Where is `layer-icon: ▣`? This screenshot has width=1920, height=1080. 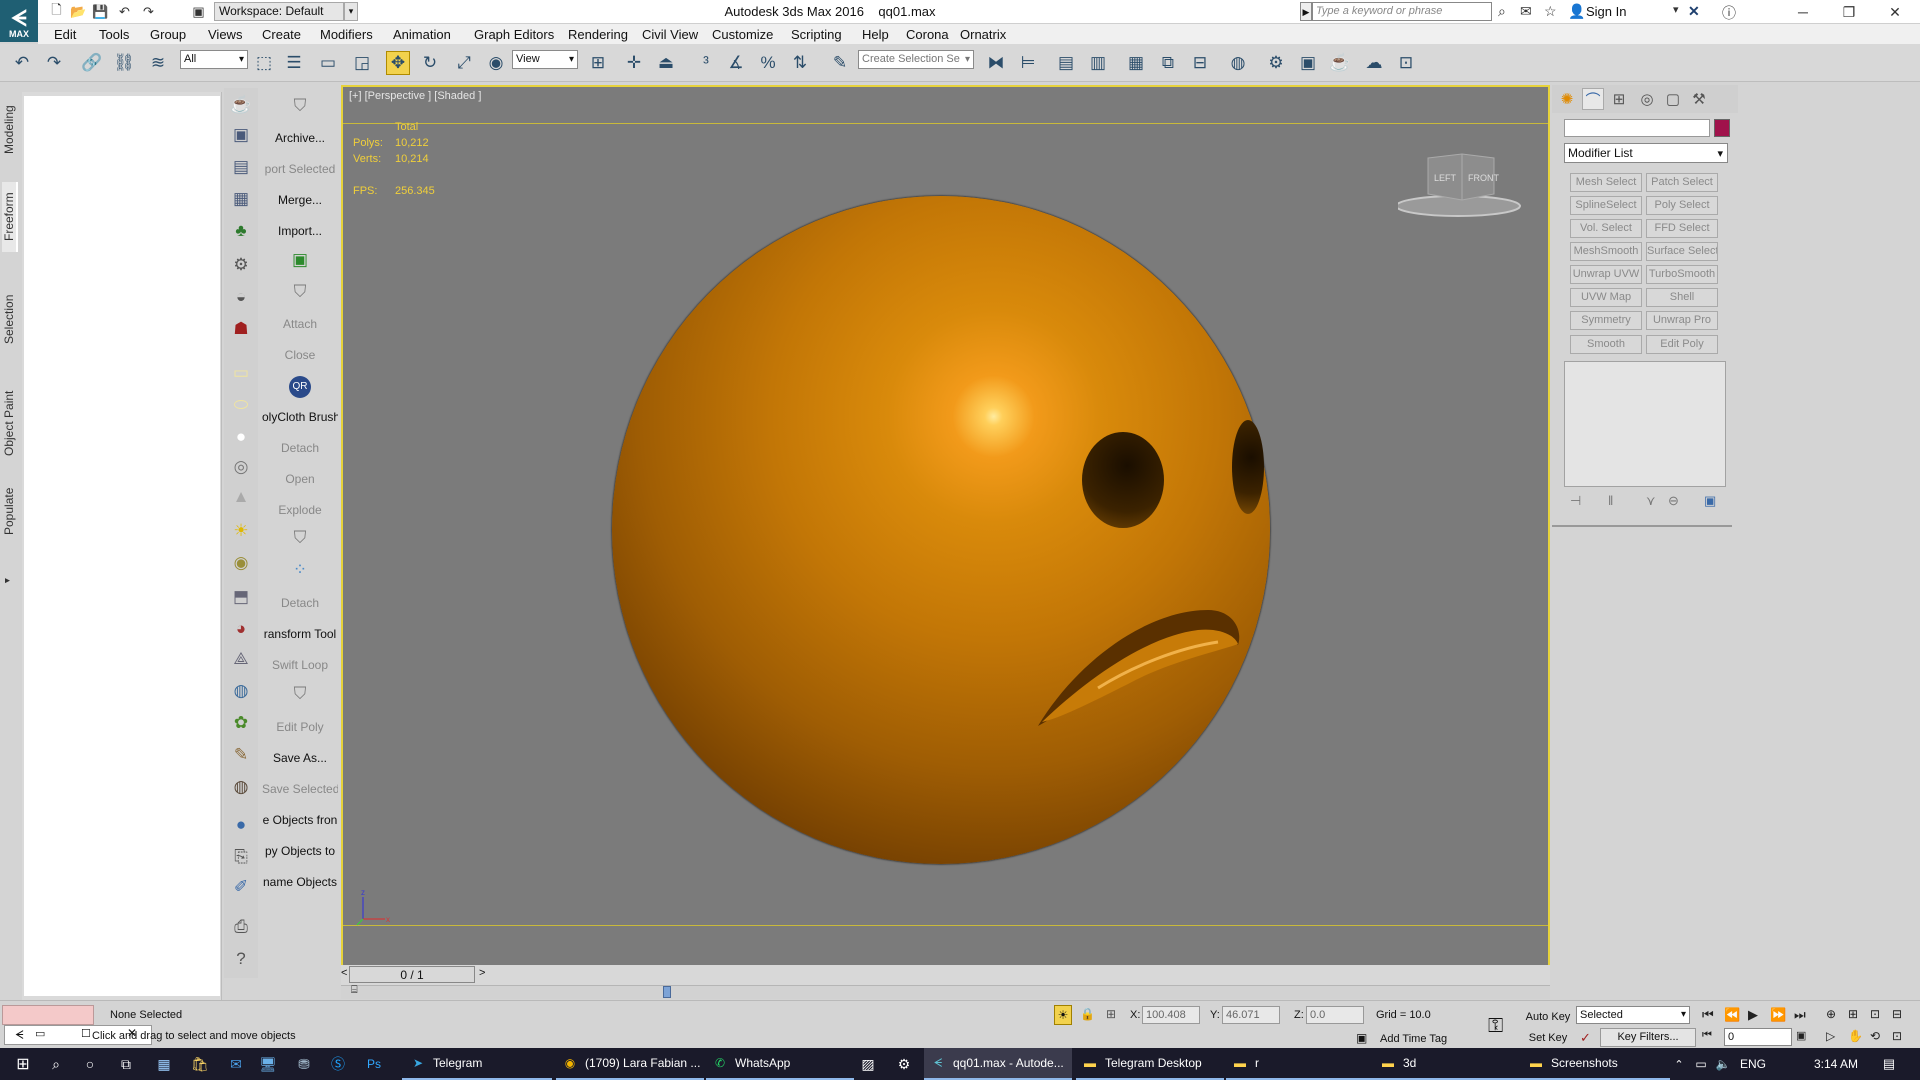
layer-icon: ▣ is located at coordinates (241, 135).